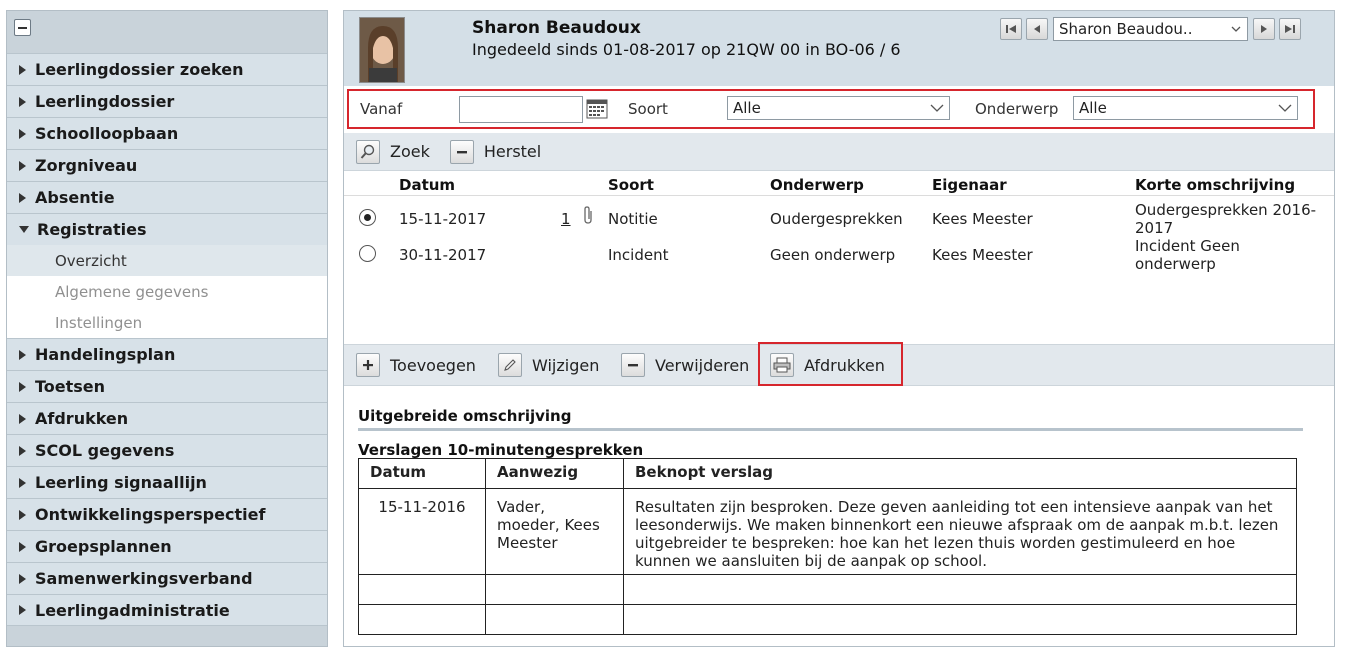 This screenshot has width=1345, height=647. I want to click on verslag-table-header: Datum Aanwezig Beknopt verslag, so click(827, 473).